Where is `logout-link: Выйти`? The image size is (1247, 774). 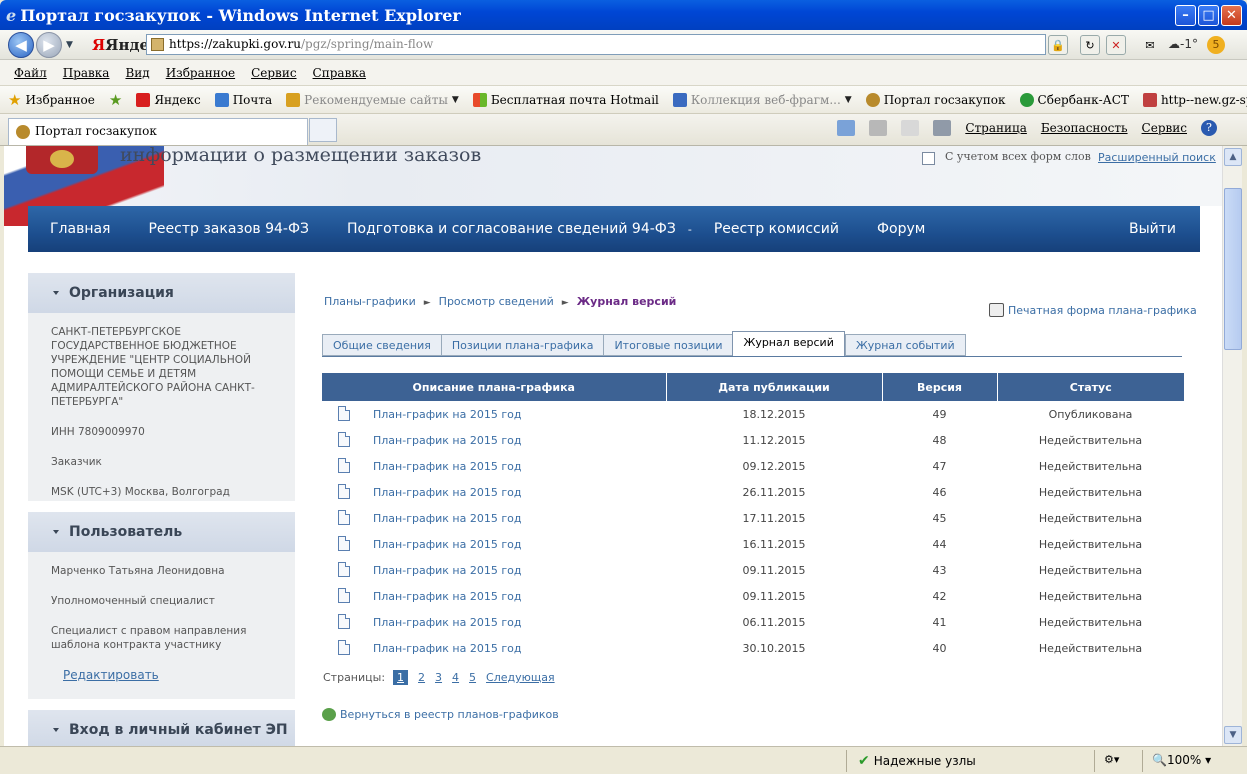 logout-link: Выйти is located at coordinates (1152, 229).